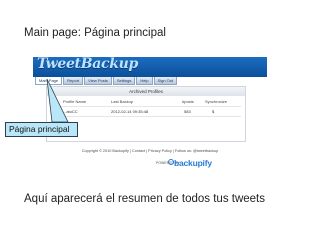 This screenshot has width=320, height=240. Describe the element at coordinates (124, 81) in the screenshot. I see `tab-settings: Settings` at that location.